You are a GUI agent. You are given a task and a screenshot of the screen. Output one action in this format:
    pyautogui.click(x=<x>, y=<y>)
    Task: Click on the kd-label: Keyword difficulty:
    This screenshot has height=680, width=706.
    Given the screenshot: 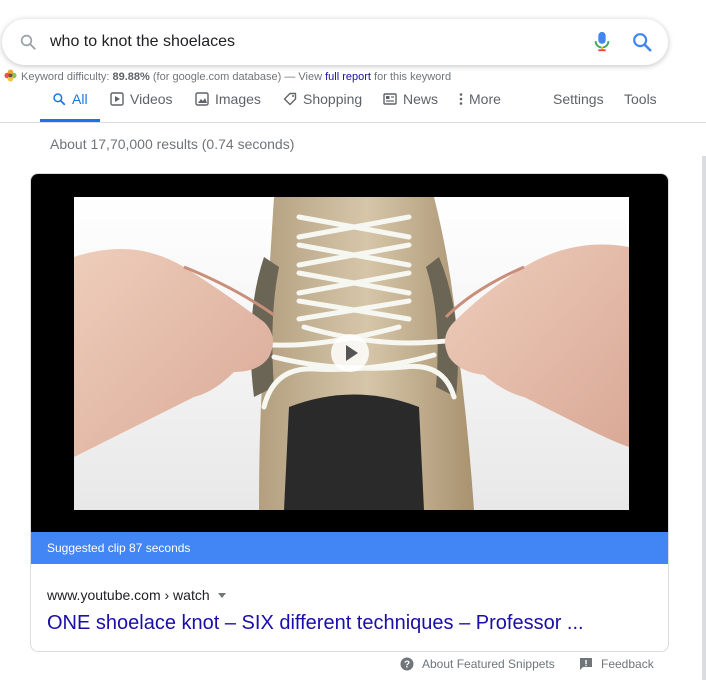 What is the action you would take?
    pyautogui.click(x=65, y=77)
    